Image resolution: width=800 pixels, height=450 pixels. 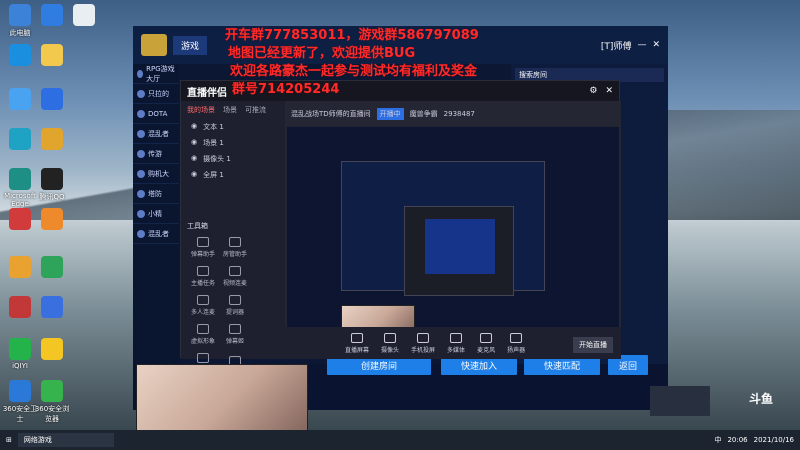 I want to click on scene-item: ◉ 文本 1, so click(x=233, y=127).